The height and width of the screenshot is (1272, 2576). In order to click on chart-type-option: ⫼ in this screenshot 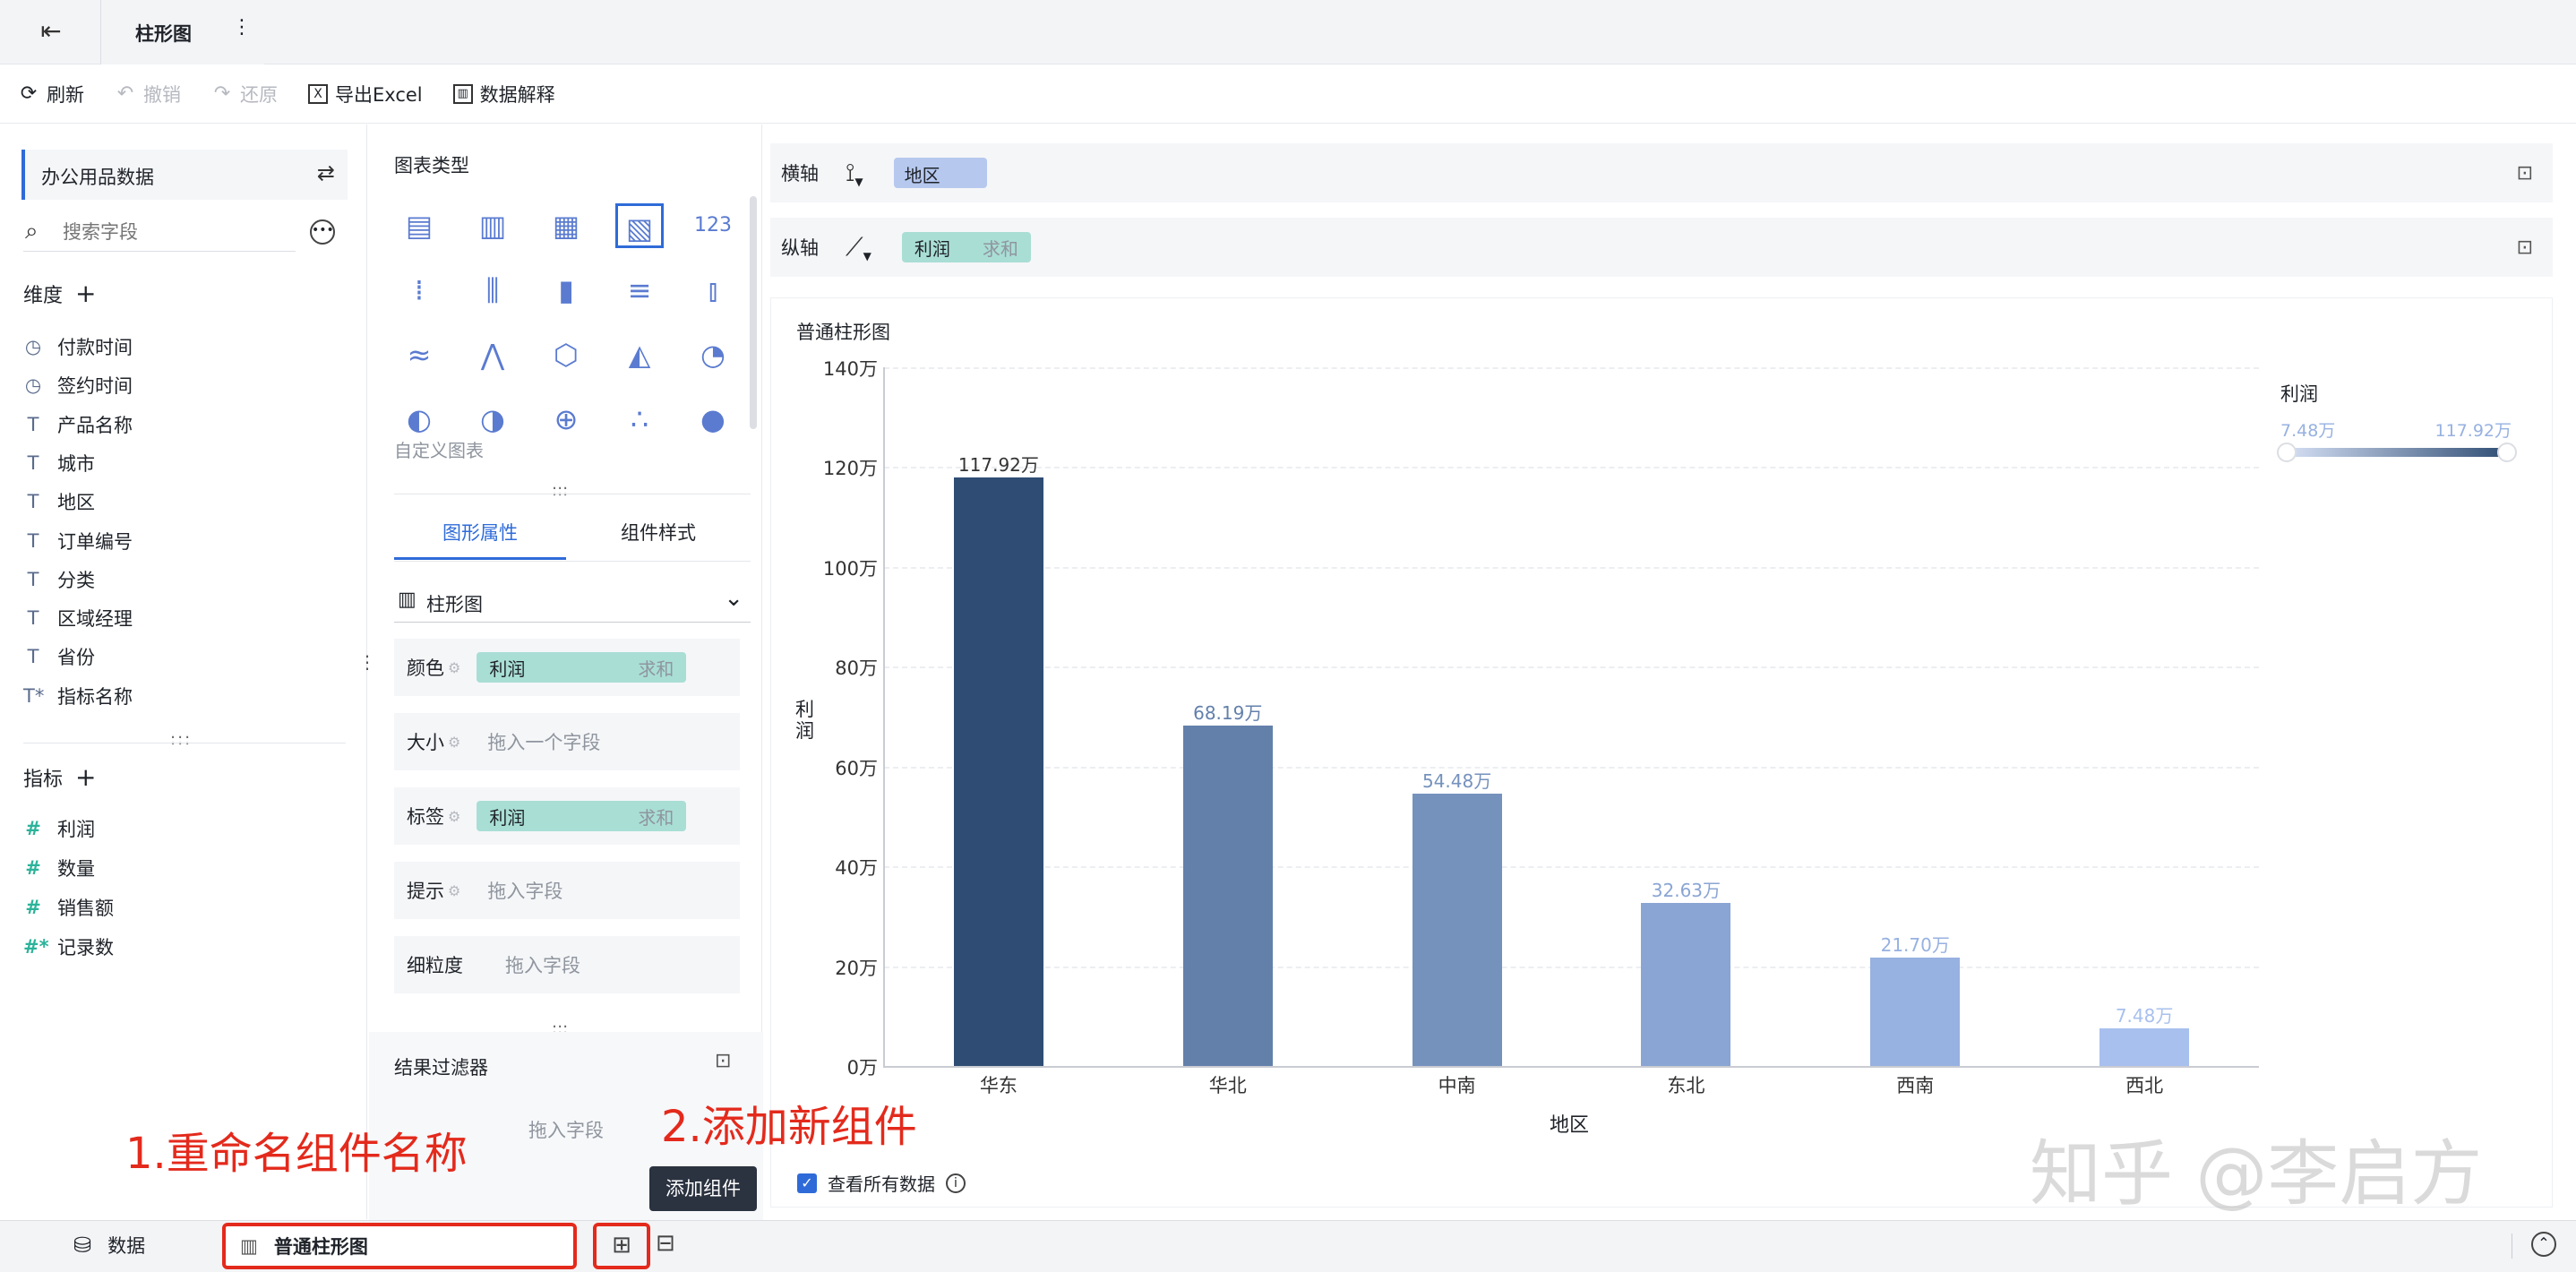, I will do `click(492, 290)`.